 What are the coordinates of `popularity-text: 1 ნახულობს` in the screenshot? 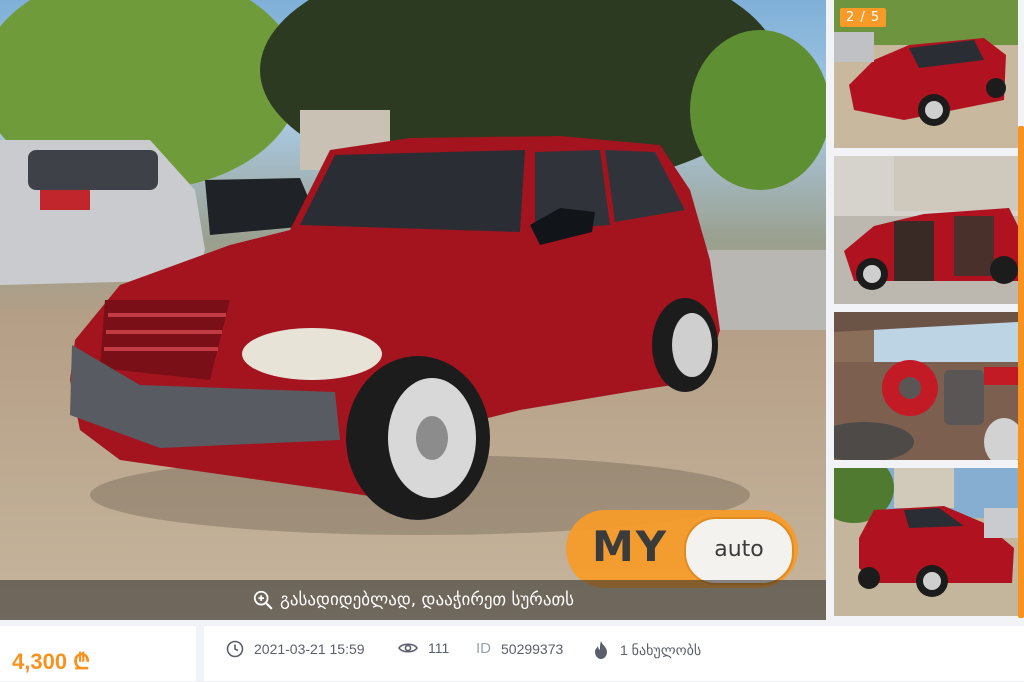 It's located at (661, 649).